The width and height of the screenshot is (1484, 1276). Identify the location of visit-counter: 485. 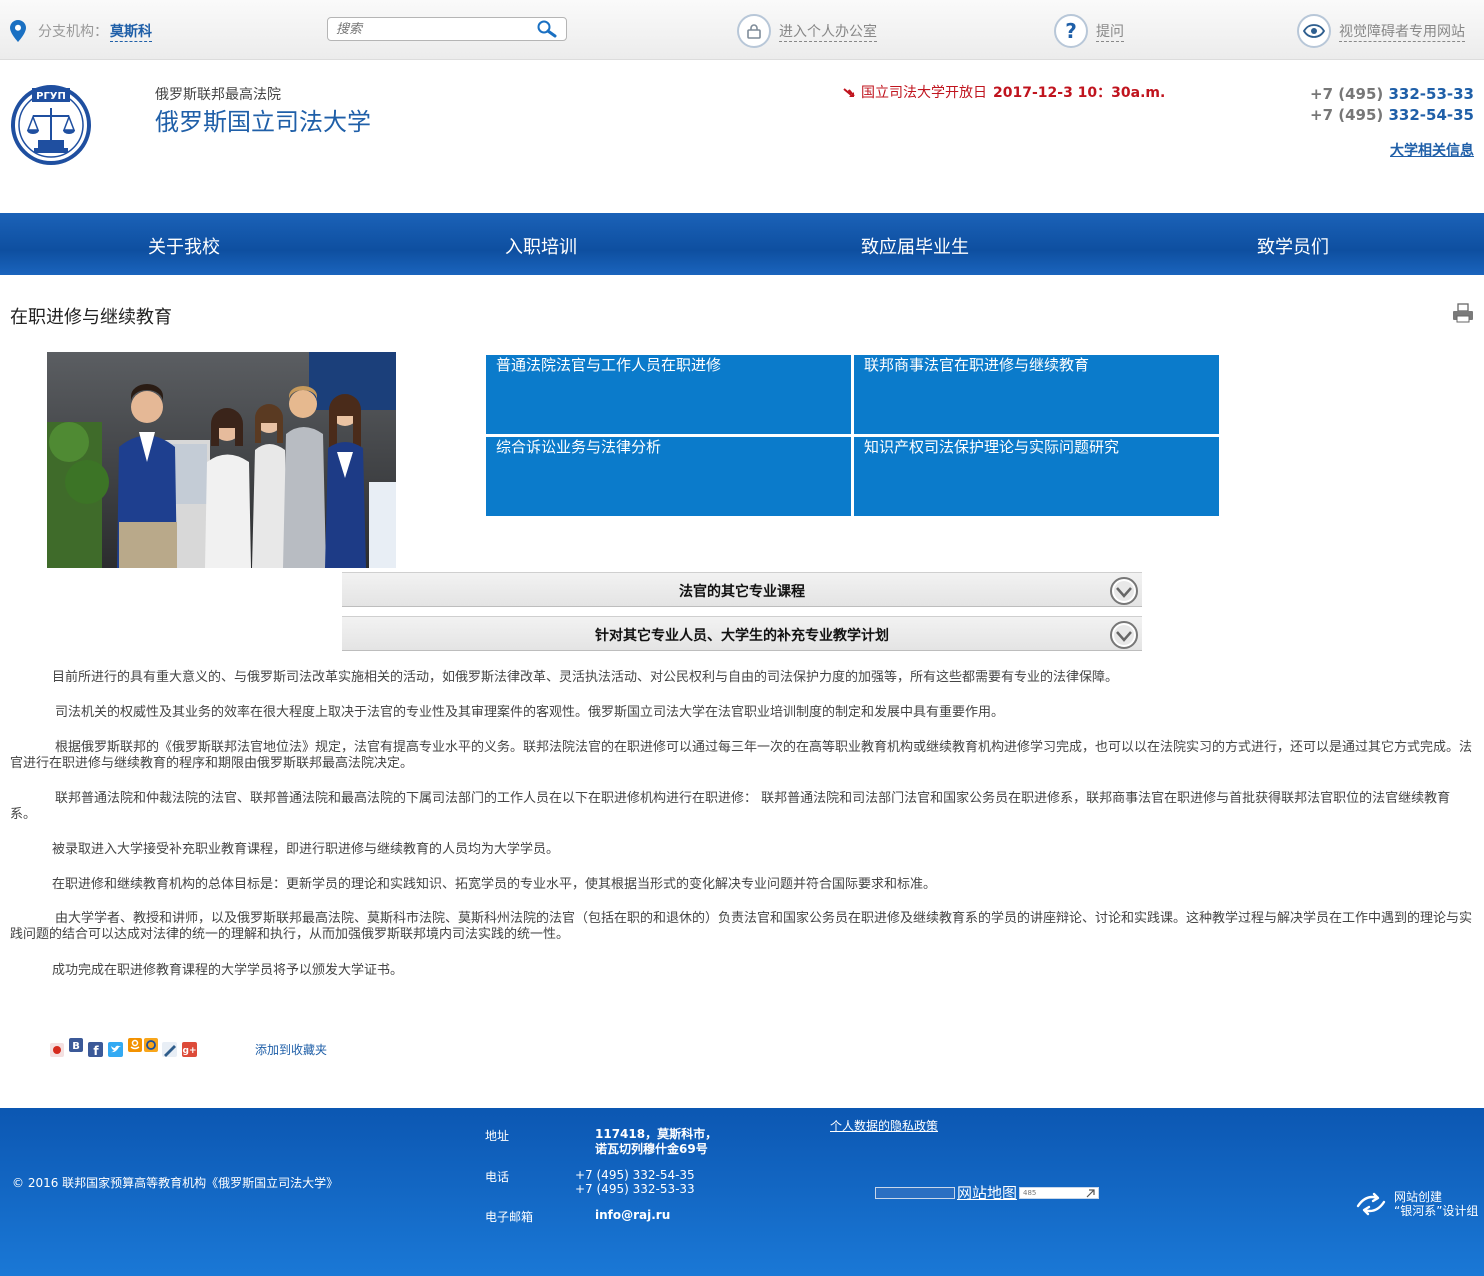
(1059, 1192).